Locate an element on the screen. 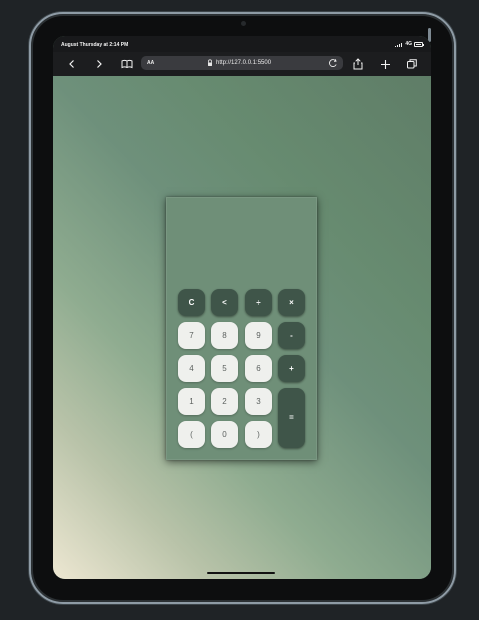  forward-icon is located at coordinates (99, 64).